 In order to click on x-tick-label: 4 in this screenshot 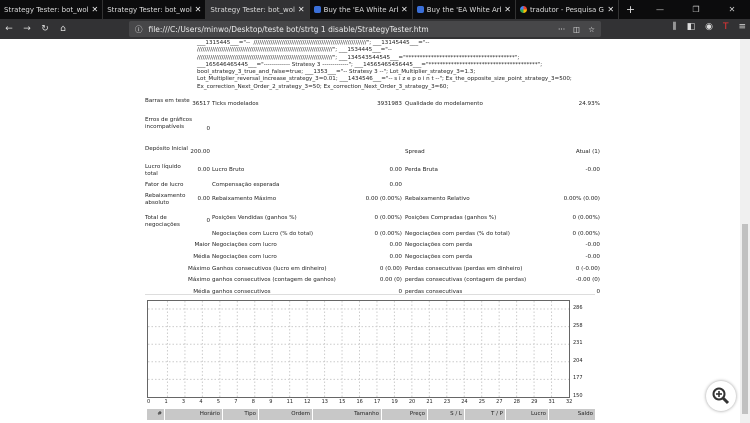, I will do `click(201, 402)`.